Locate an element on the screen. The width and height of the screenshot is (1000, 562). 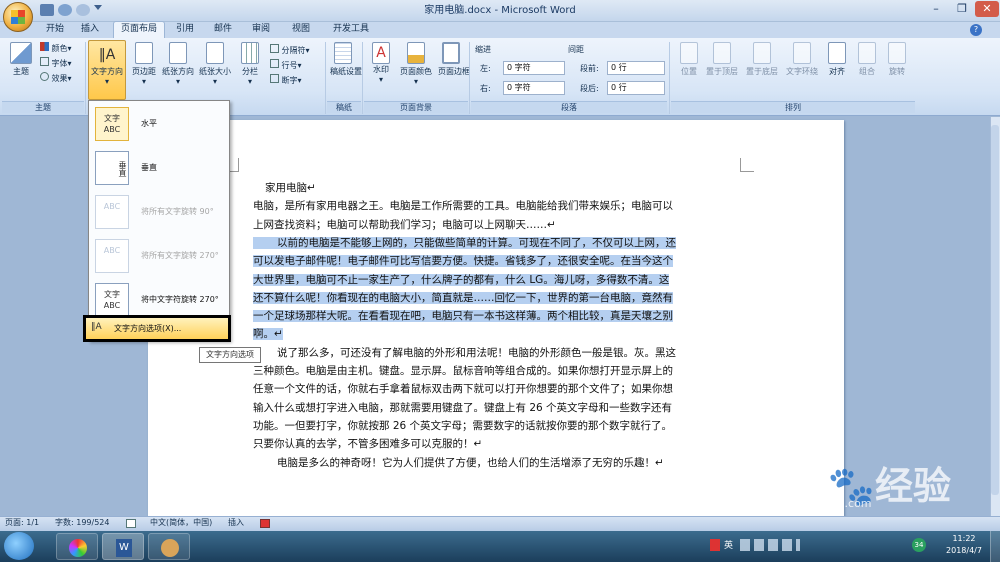
arrange-group-label: 排列 is located at coordinates (793, 107).